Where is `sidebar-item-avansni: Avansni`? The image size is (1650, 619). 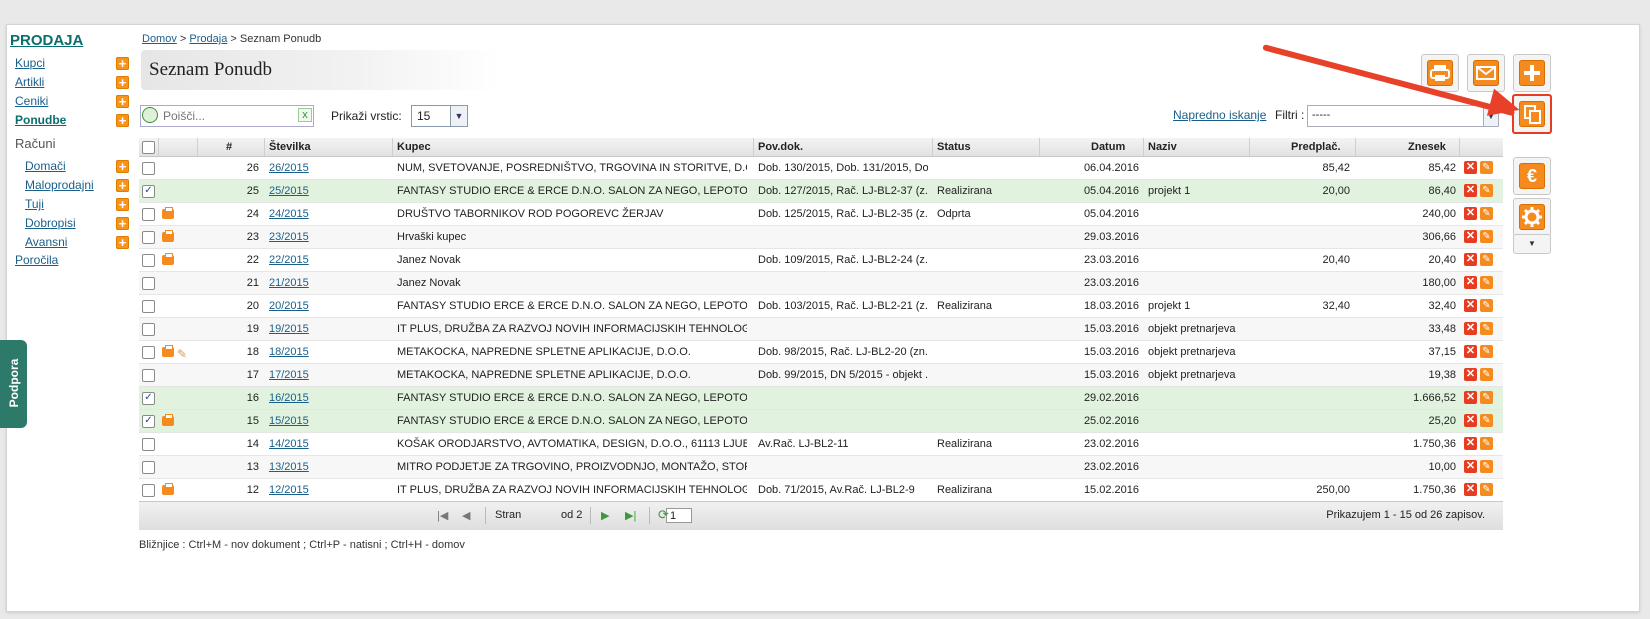
sidebar-item-avansni: Avansni is located at coordinates (46, 242).